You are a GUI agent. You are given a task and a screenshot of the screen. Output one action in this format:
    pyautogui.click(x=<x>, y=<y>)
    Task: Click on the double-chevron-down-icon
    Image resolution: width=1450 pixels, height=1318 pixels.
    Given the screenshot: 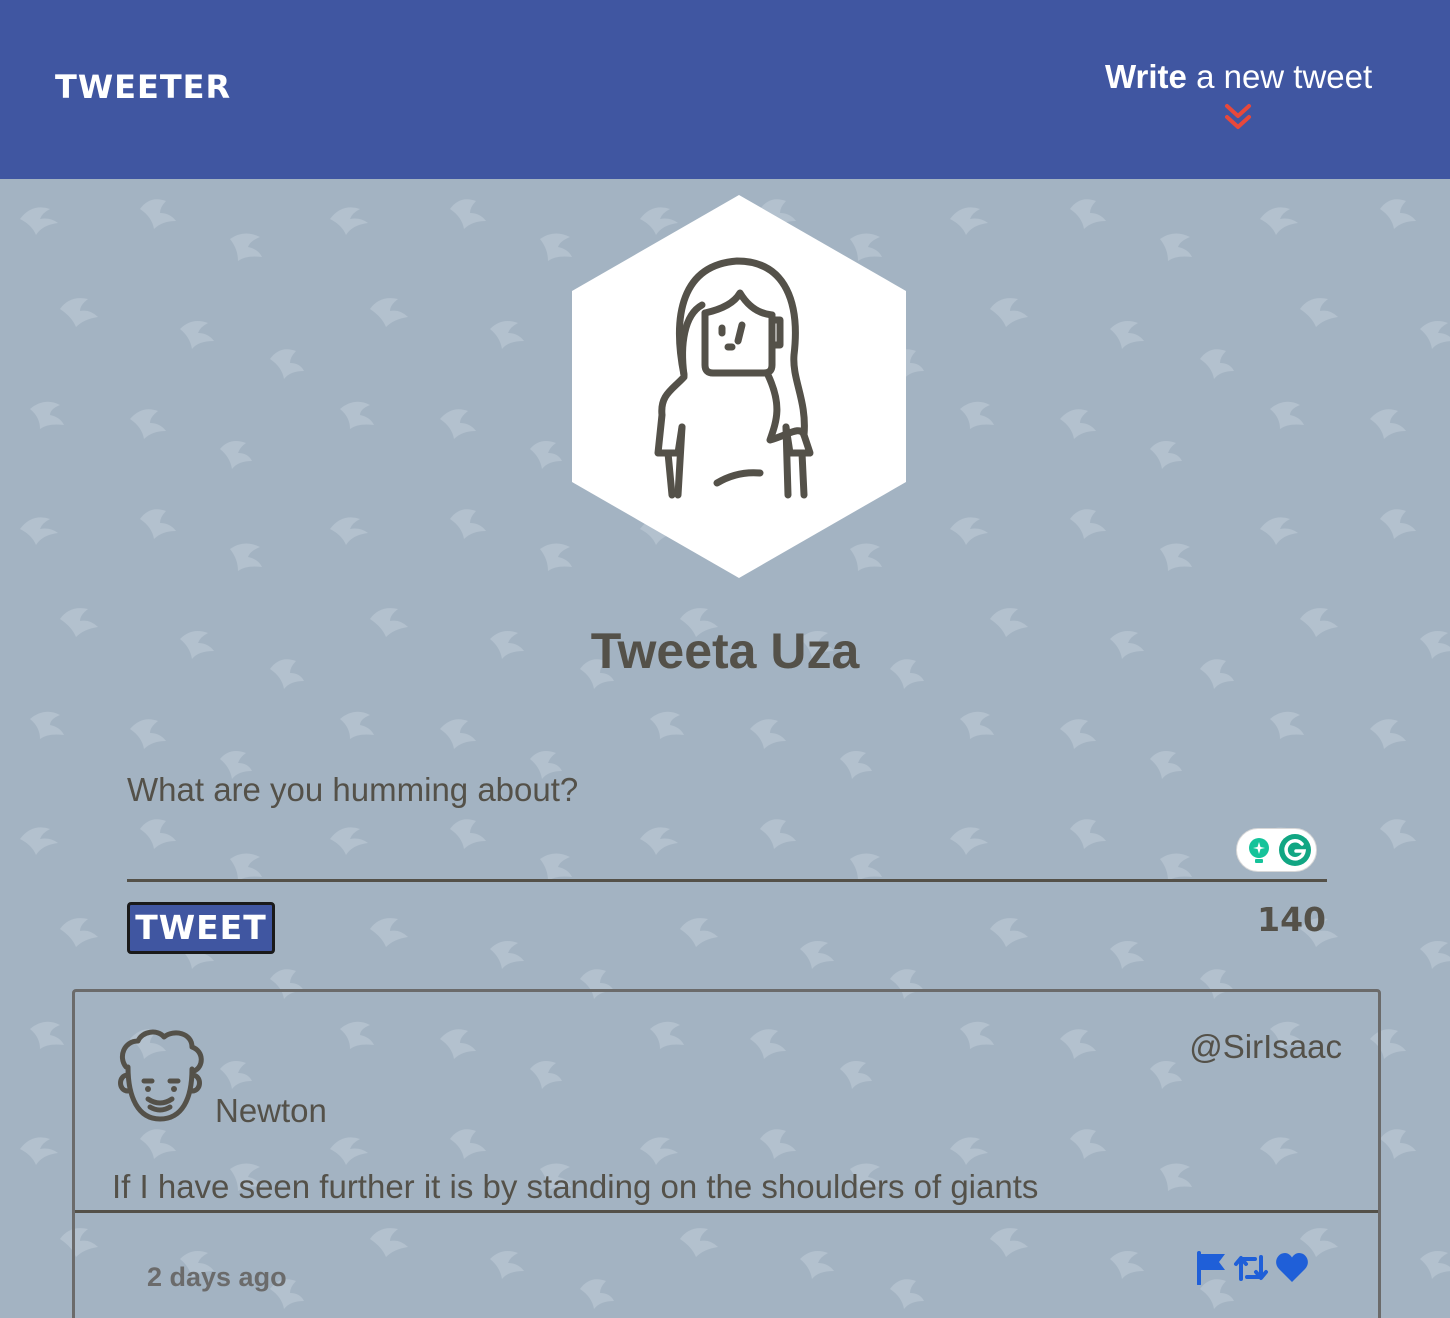 What is the action you would take?
    pyautogui.click(x=1238, y=118)
    